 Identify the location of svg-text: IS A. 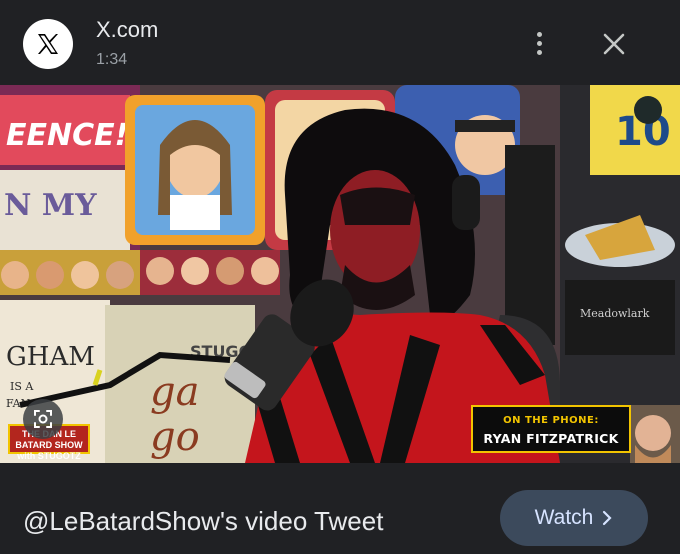
(22, 386).